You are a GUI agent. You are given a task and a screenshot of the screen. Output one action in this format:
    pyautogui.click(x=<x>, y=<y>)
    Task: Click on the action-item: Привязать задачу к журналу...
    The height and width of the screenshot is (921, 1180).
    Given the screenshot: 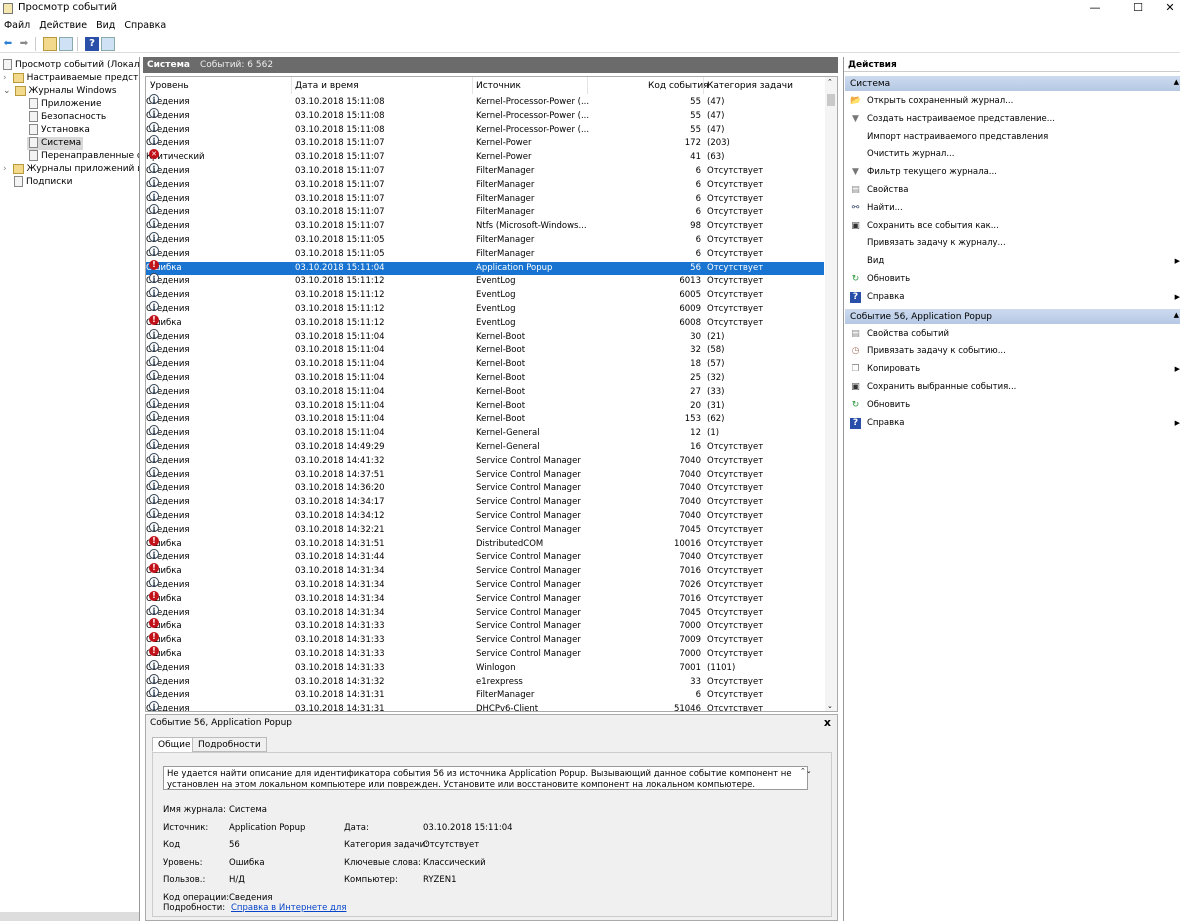 What is the action you would take?
    pyautogui.click(x=1012, y=243)
    